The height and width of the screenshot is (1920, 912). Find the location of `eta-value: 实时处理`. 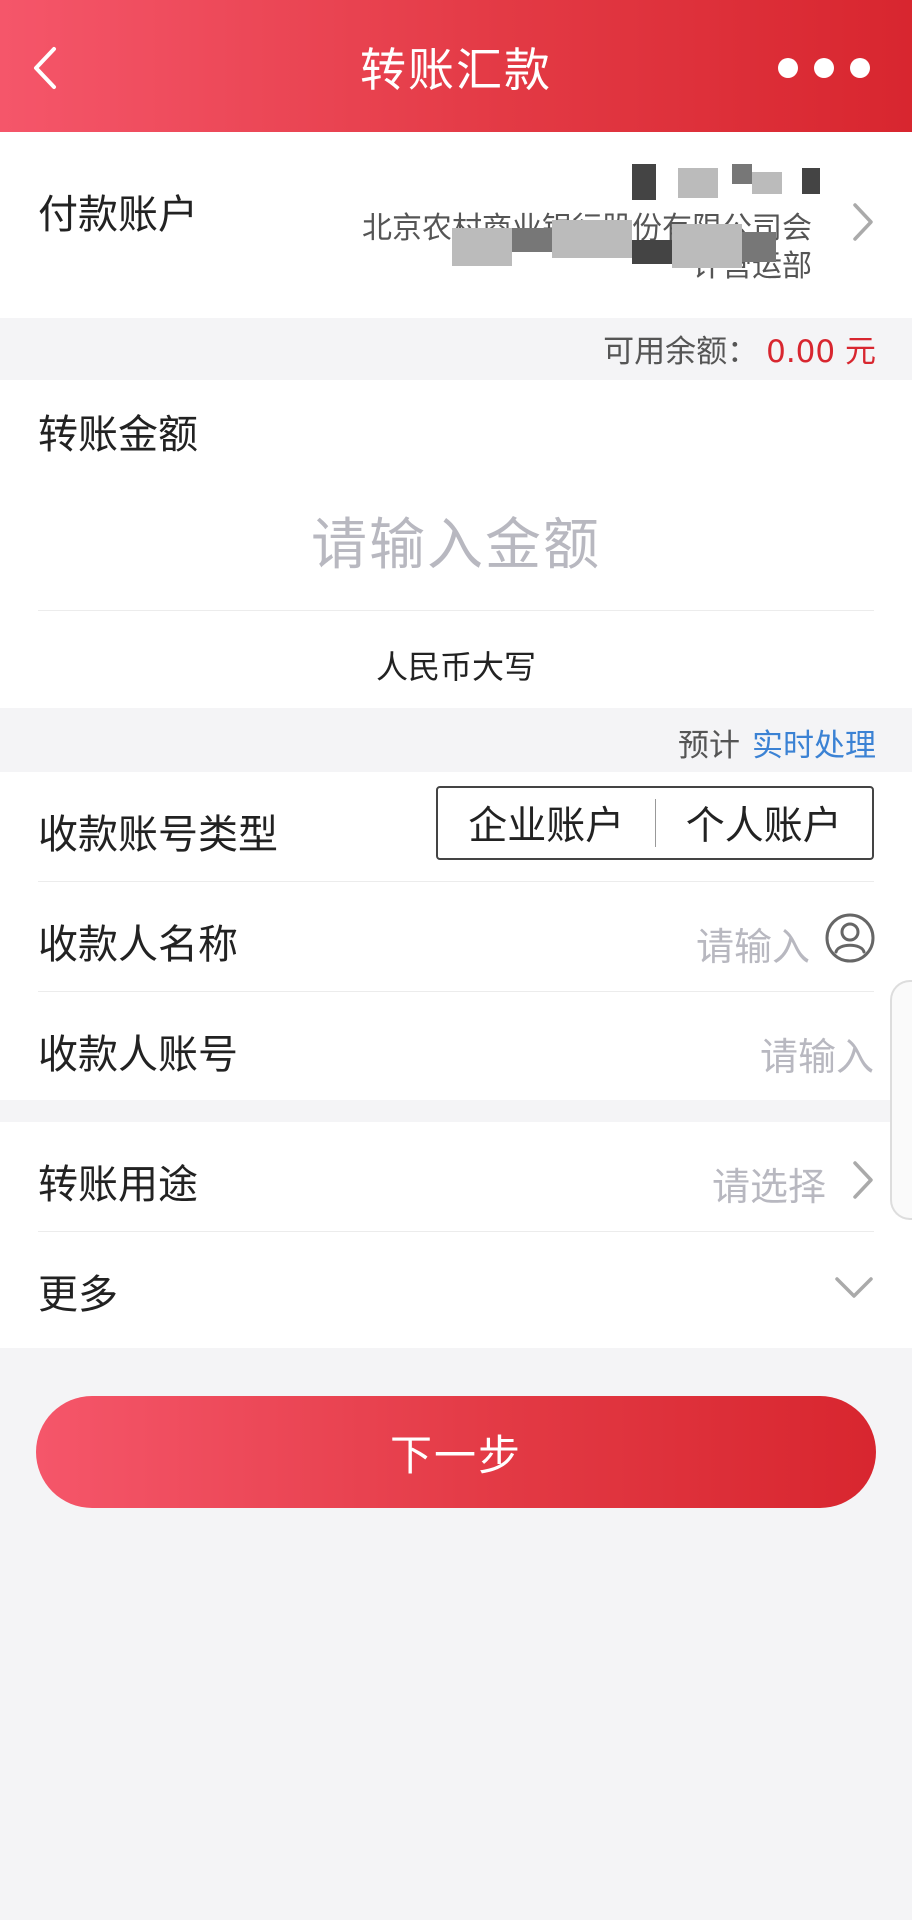

eta-value: 实时处理 is located at coordinates (814, 746).